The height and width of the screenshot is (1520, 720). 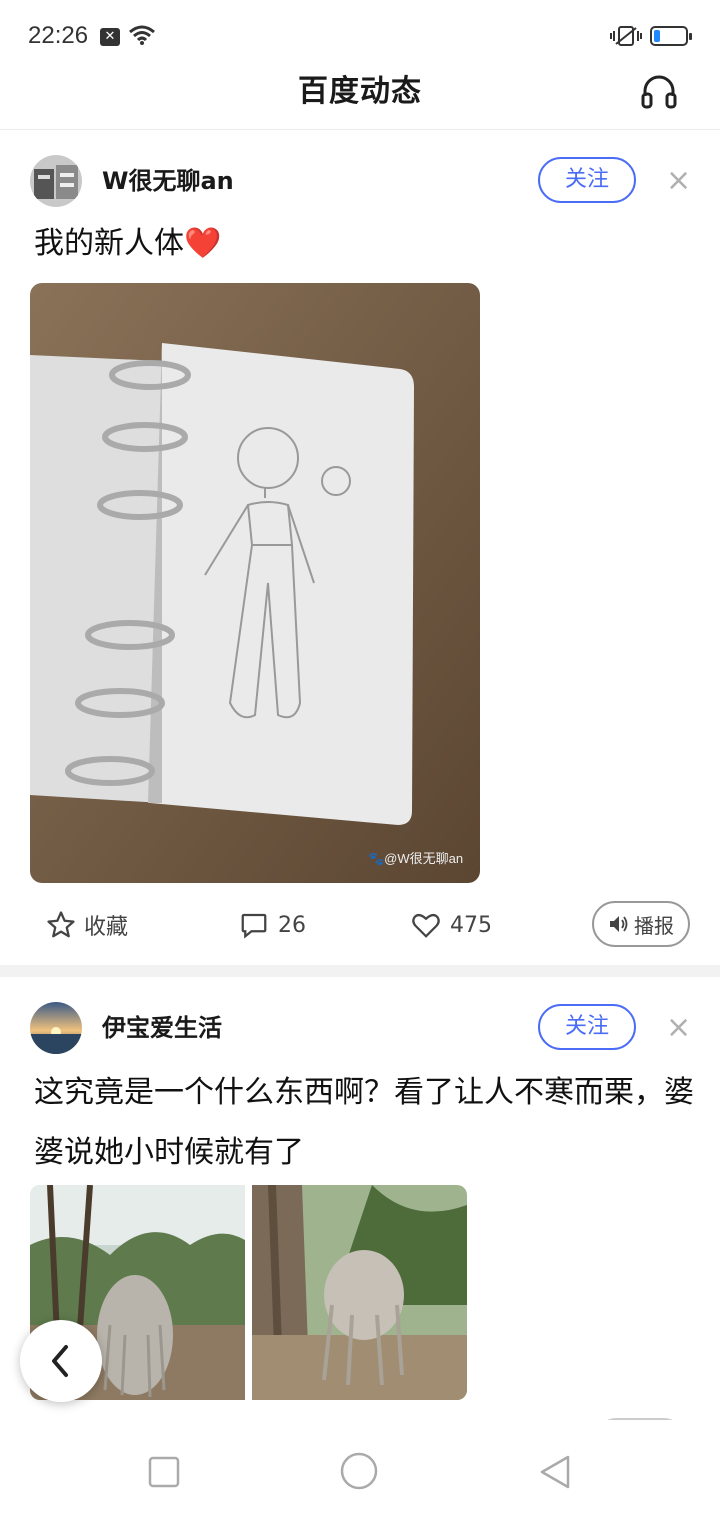 What do you see at coordinates (654, 925) in the screenshot?
I see `broadcast-label: 播报` at bounding box center [654, 925].